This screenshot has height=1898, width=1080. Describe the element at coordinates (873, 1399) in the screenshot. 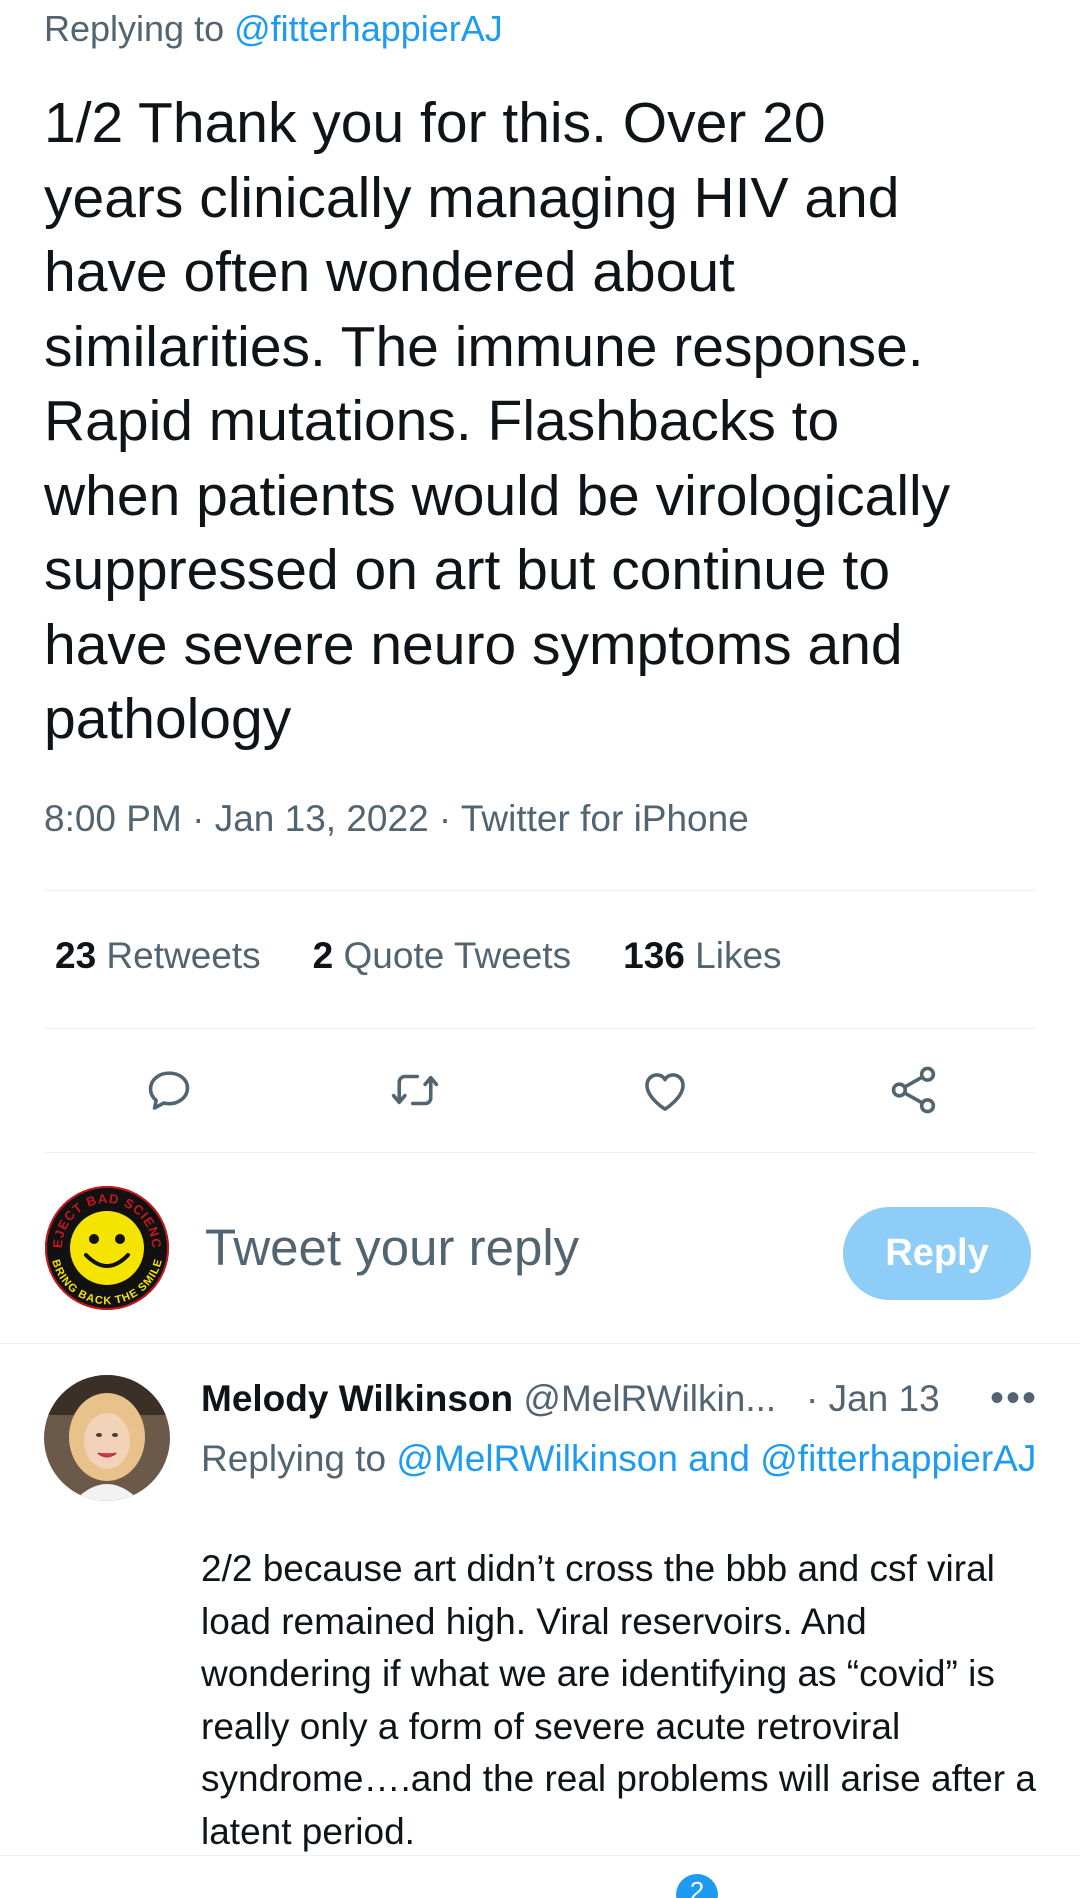

I see `reply-date: · Jan 13` at that location.